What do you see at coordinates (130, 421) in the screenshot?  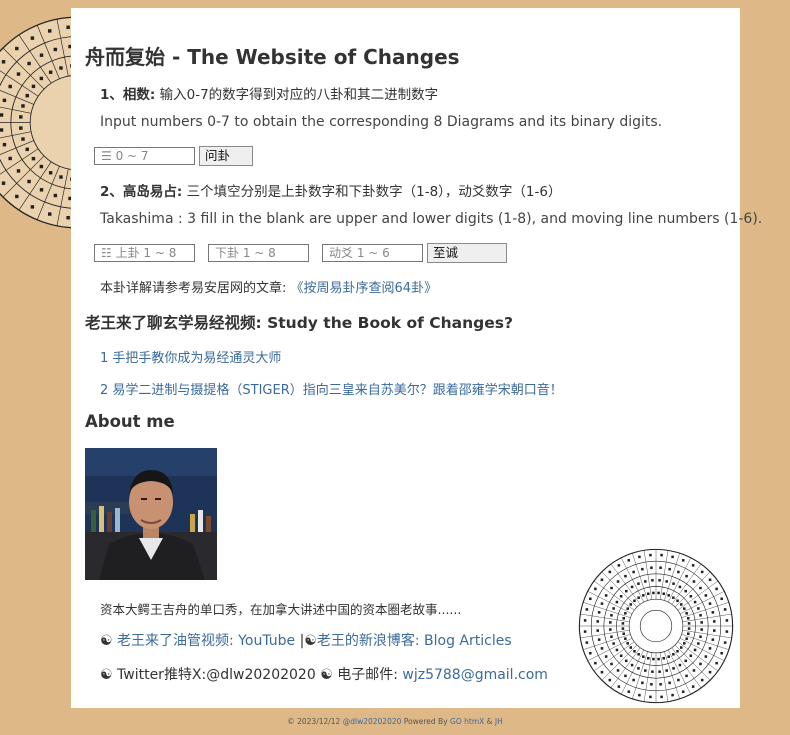 I see `about-heading: About me` at bounding box center [130, 421].